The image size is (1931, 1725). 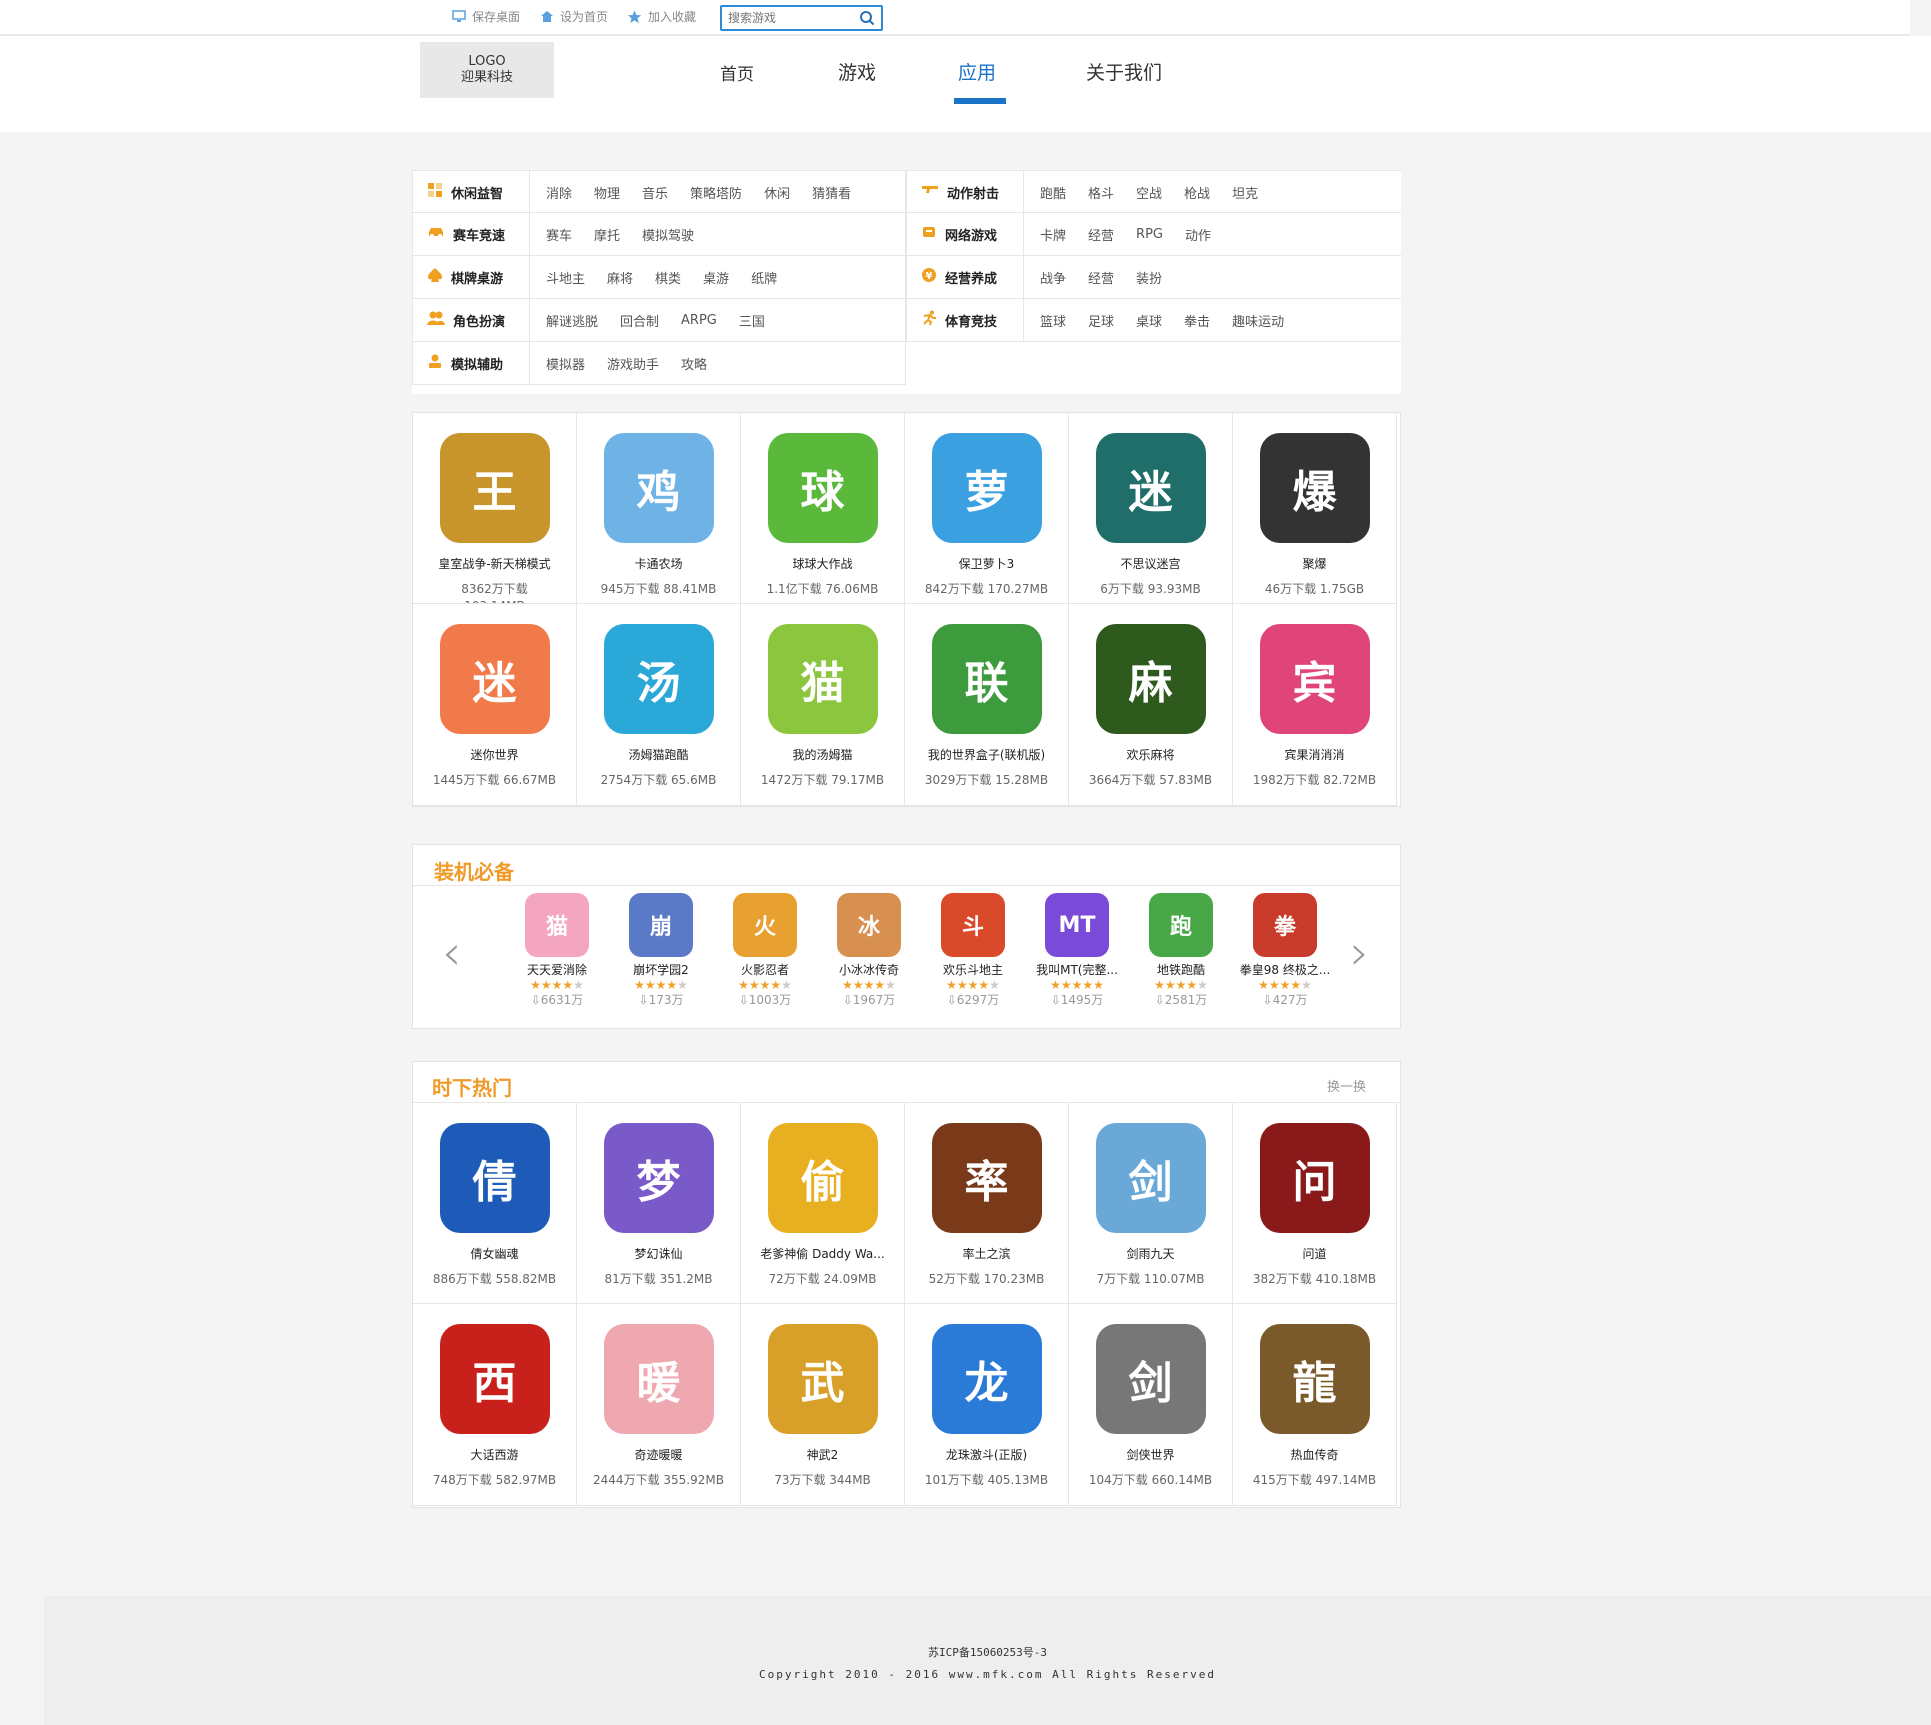 I want to click on app-icon: 爆, so click(x=1314, y=488).